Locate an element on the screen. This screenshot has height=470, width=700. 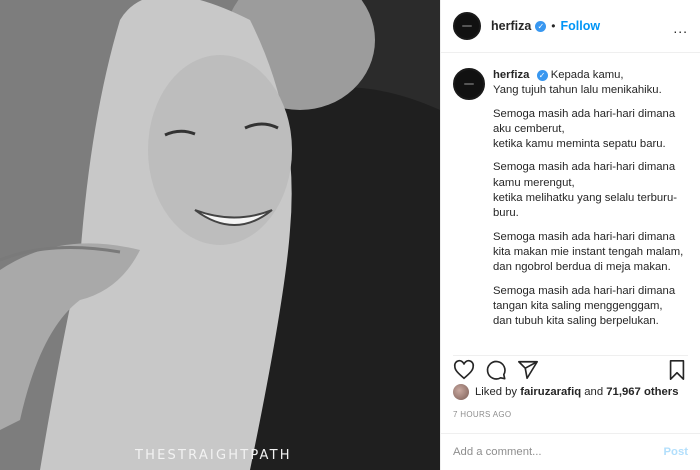
photo-watermark: THESTRAIGHTPATH is located at coordinates (213, 455).